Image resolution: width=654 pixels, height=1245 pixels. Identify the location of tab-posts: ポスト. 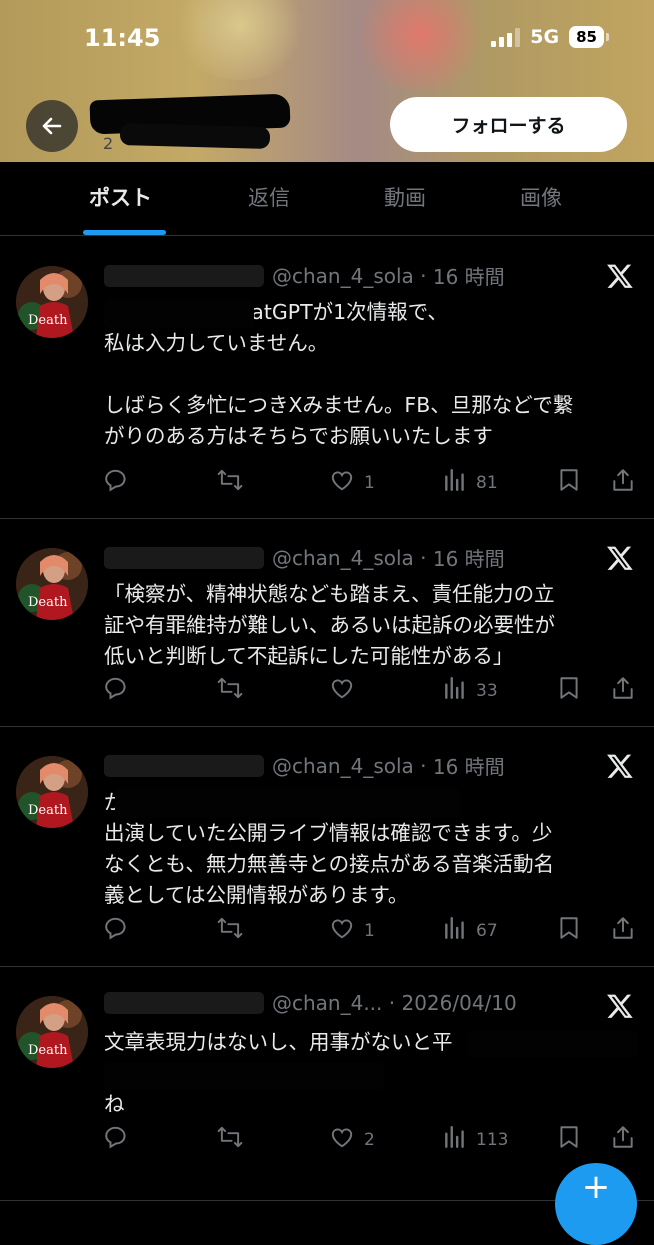
(120, 197).